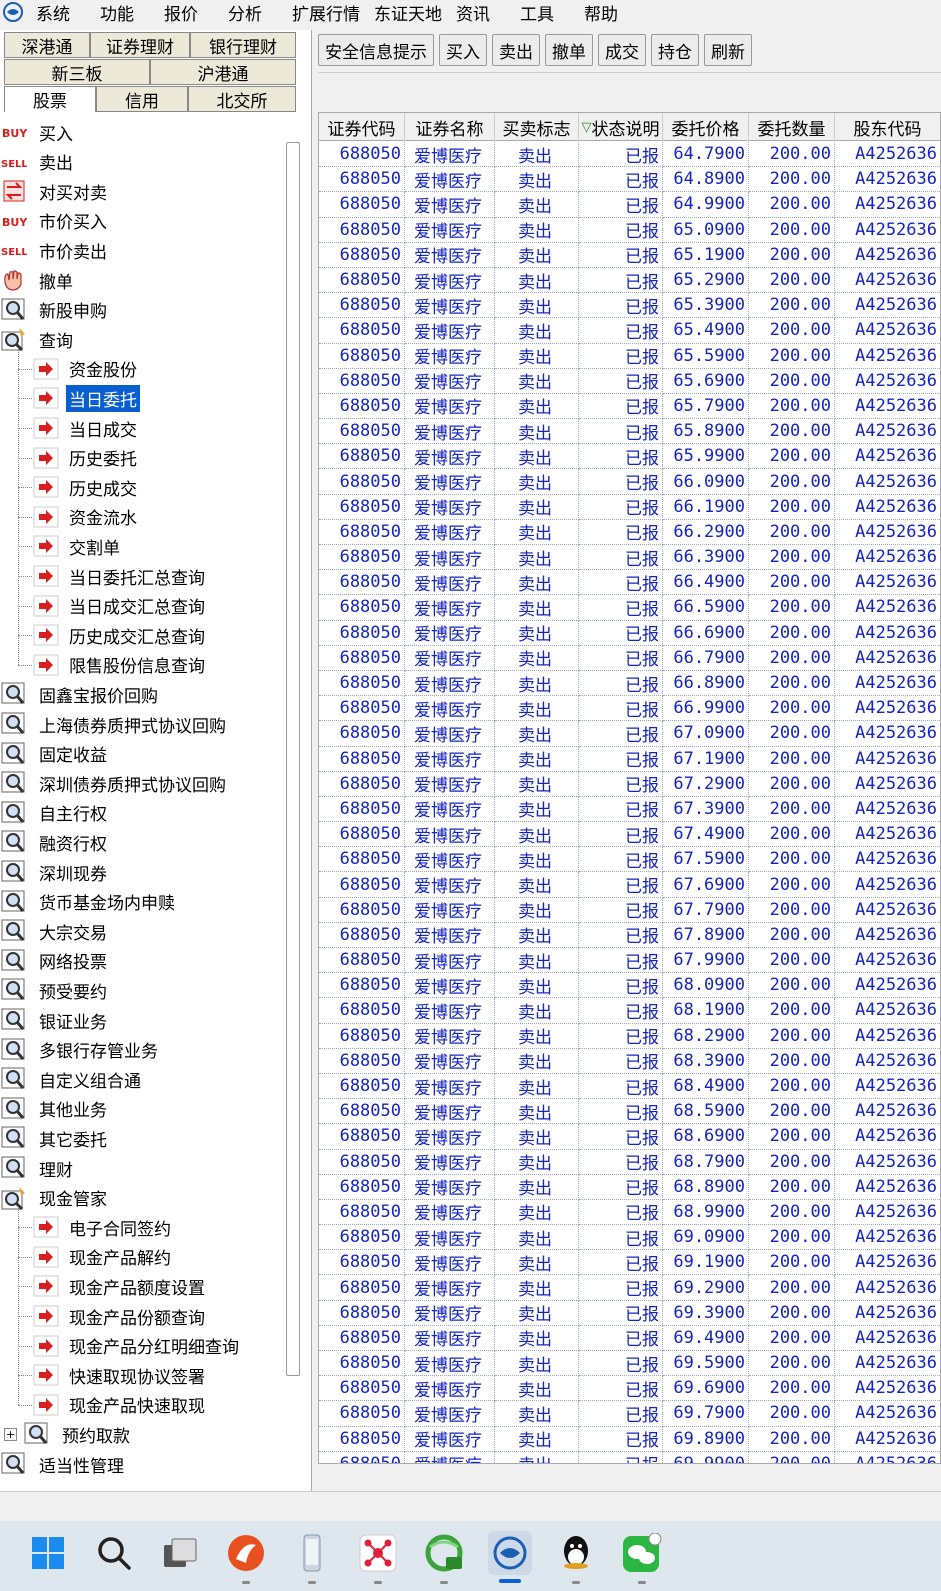 The width and height of the screenshot is (941, 1591). What do you see at coordinates (629, 1288) in the screenshot?
I see `table-row: 688050 爱博医疗 卖出 已报 69.2900 200.00 A4252636` at bounding box center [629, 1288].